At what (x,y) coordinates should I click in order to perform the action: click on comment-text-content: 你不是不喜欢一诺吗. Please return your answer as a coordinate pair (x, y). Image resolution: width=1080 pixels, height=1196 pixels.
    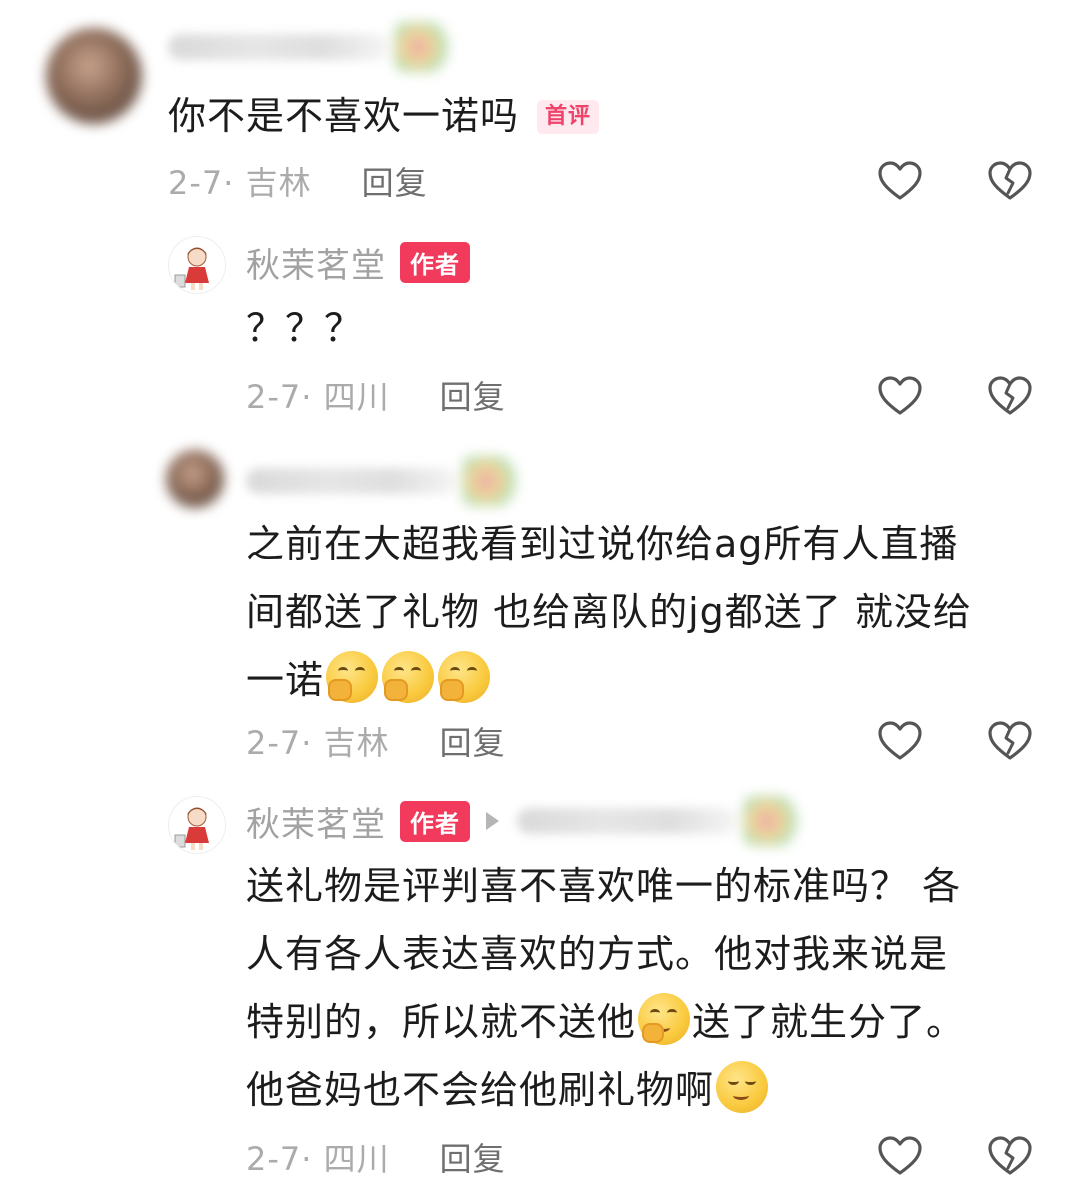
    Looking at the image, I should click on (344, 116).